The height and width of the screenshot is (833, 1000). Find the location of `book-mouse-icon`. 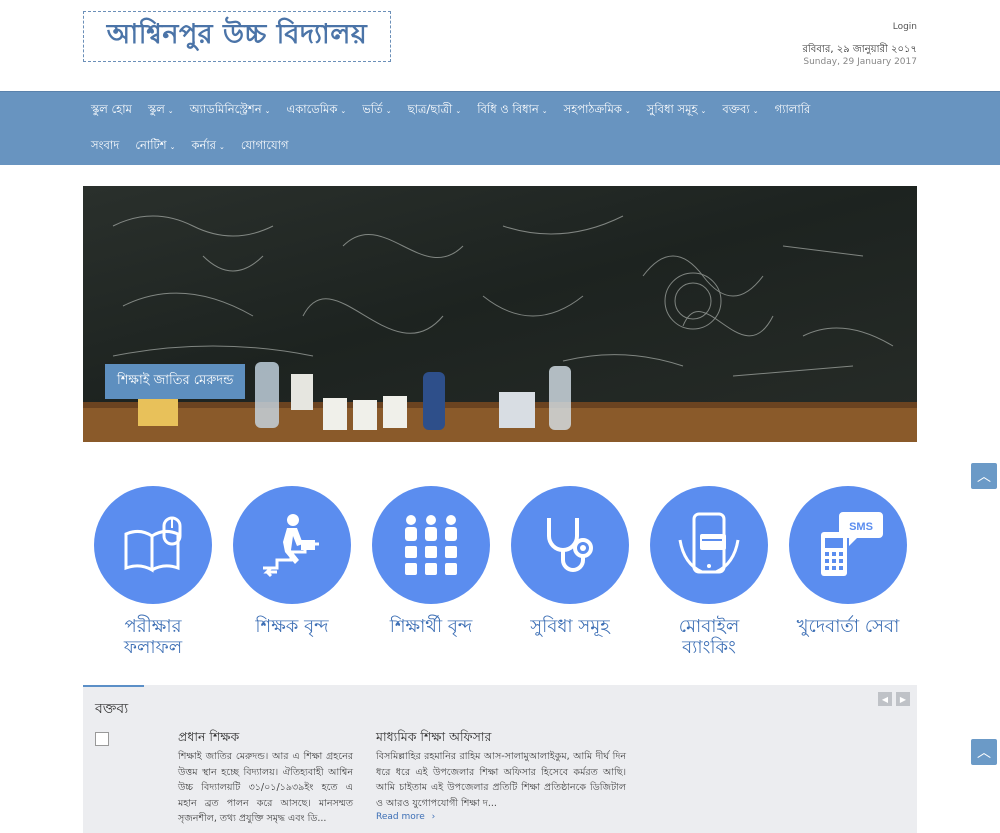

book-mouse-icon is located at coordinates (153, 545).